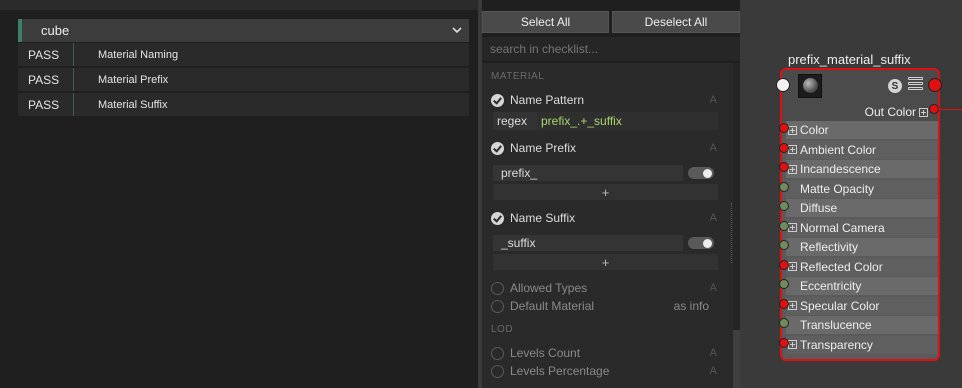 The width and height of the screenshot is (962, 388). What do you see at coordinates (604, 353) in the screenshot?
I see `check-levels-count: Levels Count A` at bounding box center [604, 353].